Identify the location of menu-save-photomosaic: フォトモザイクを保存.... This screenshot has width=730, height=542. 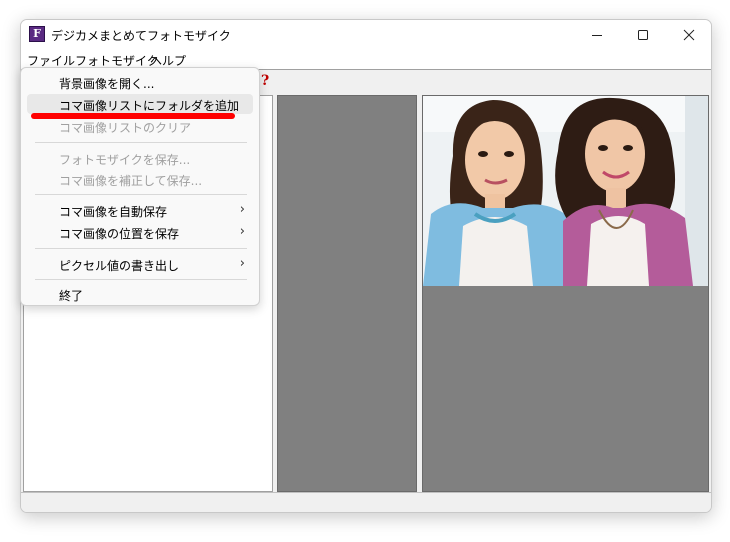
(140, 158).